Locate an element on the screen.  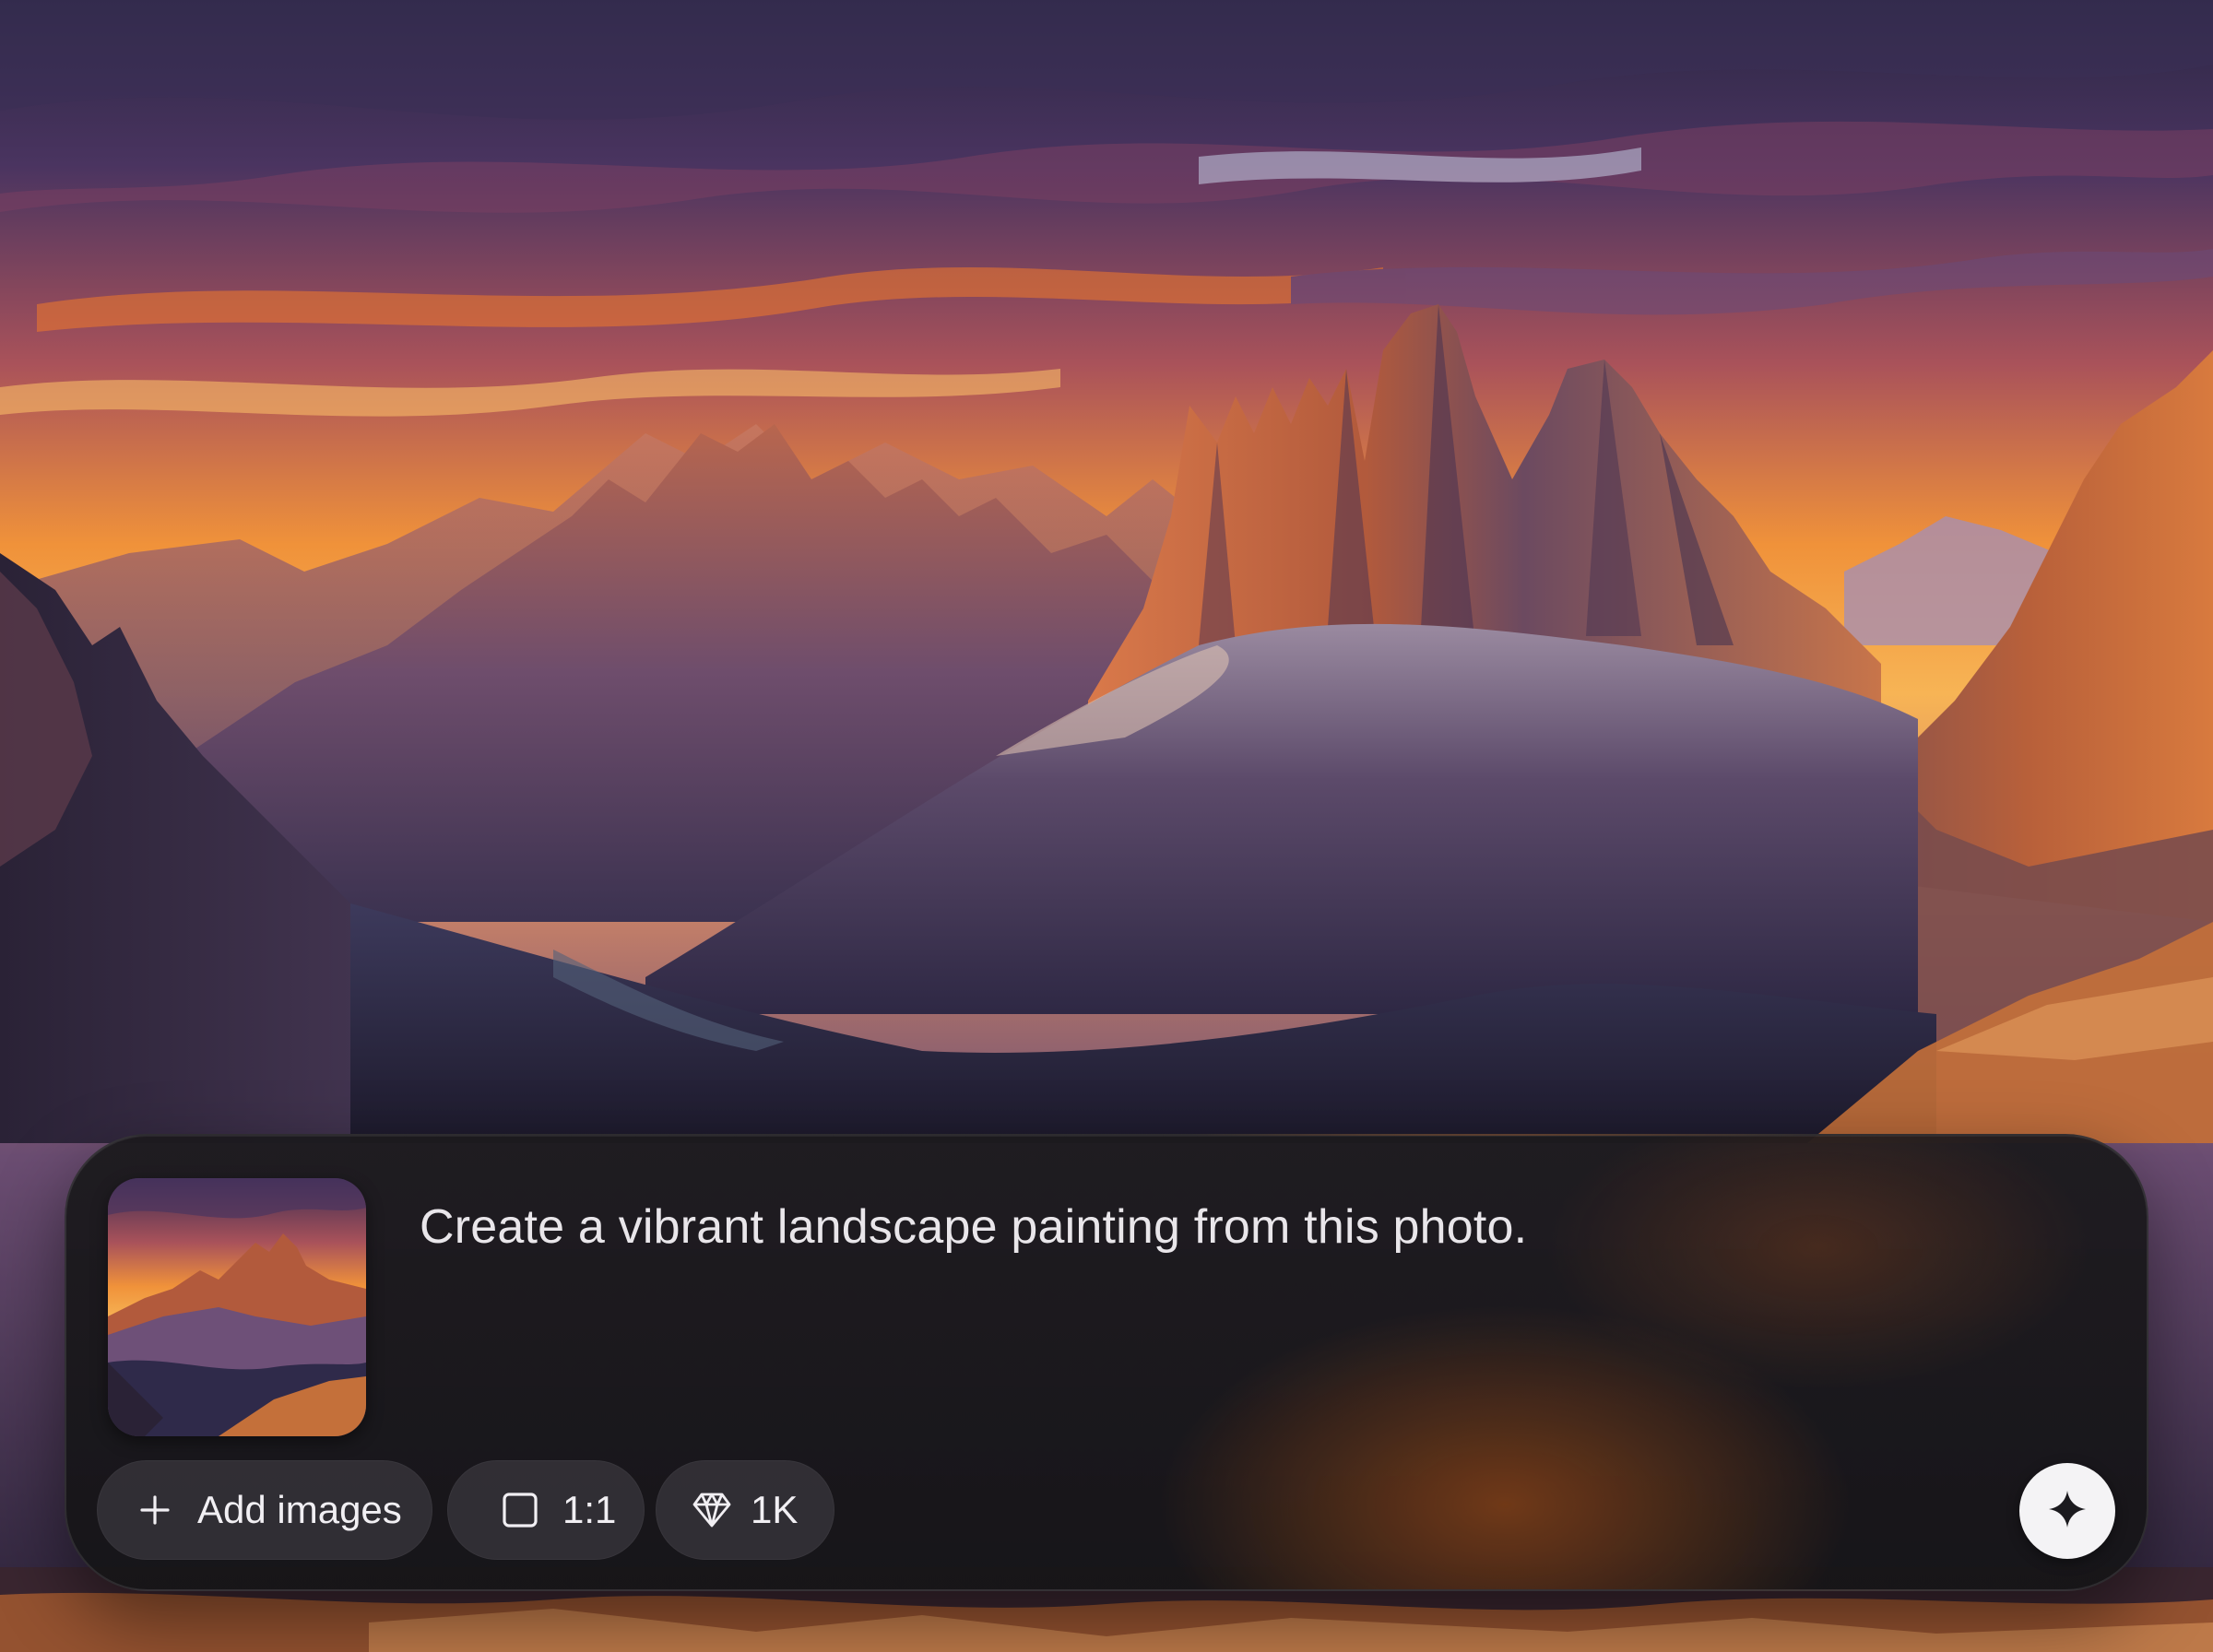
attached-image-thumbnail is located at coordinates (237, 1307).